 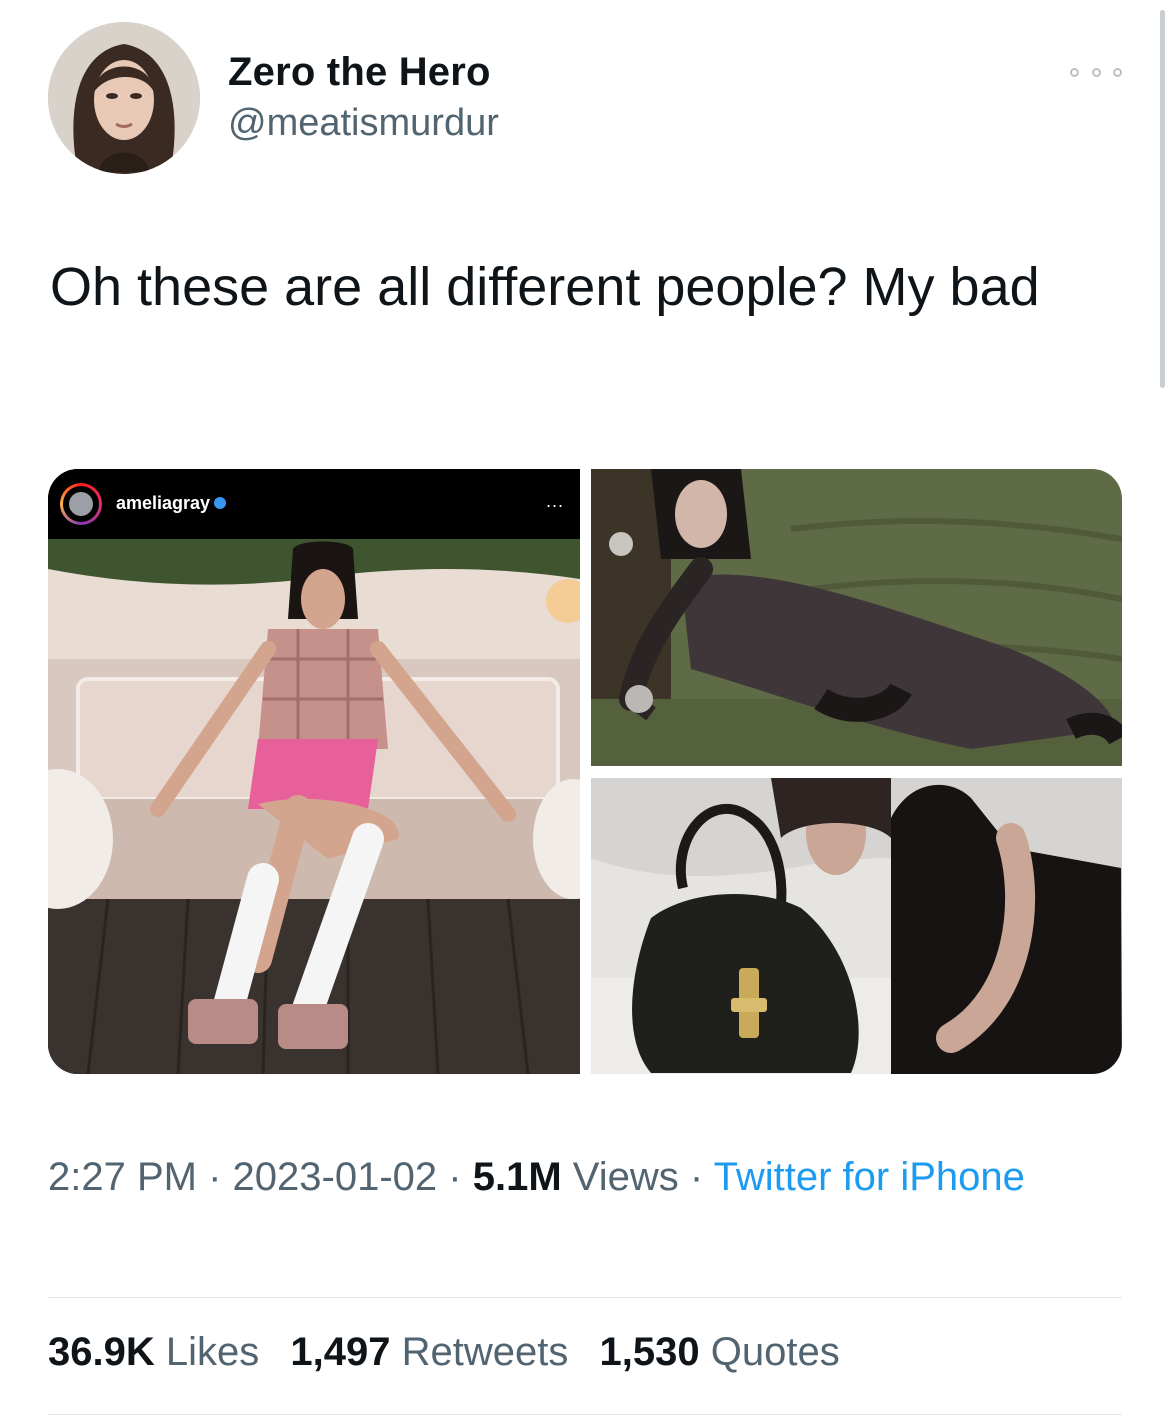 I want to click on verified-badge-icon, so click(x=220, y=503).